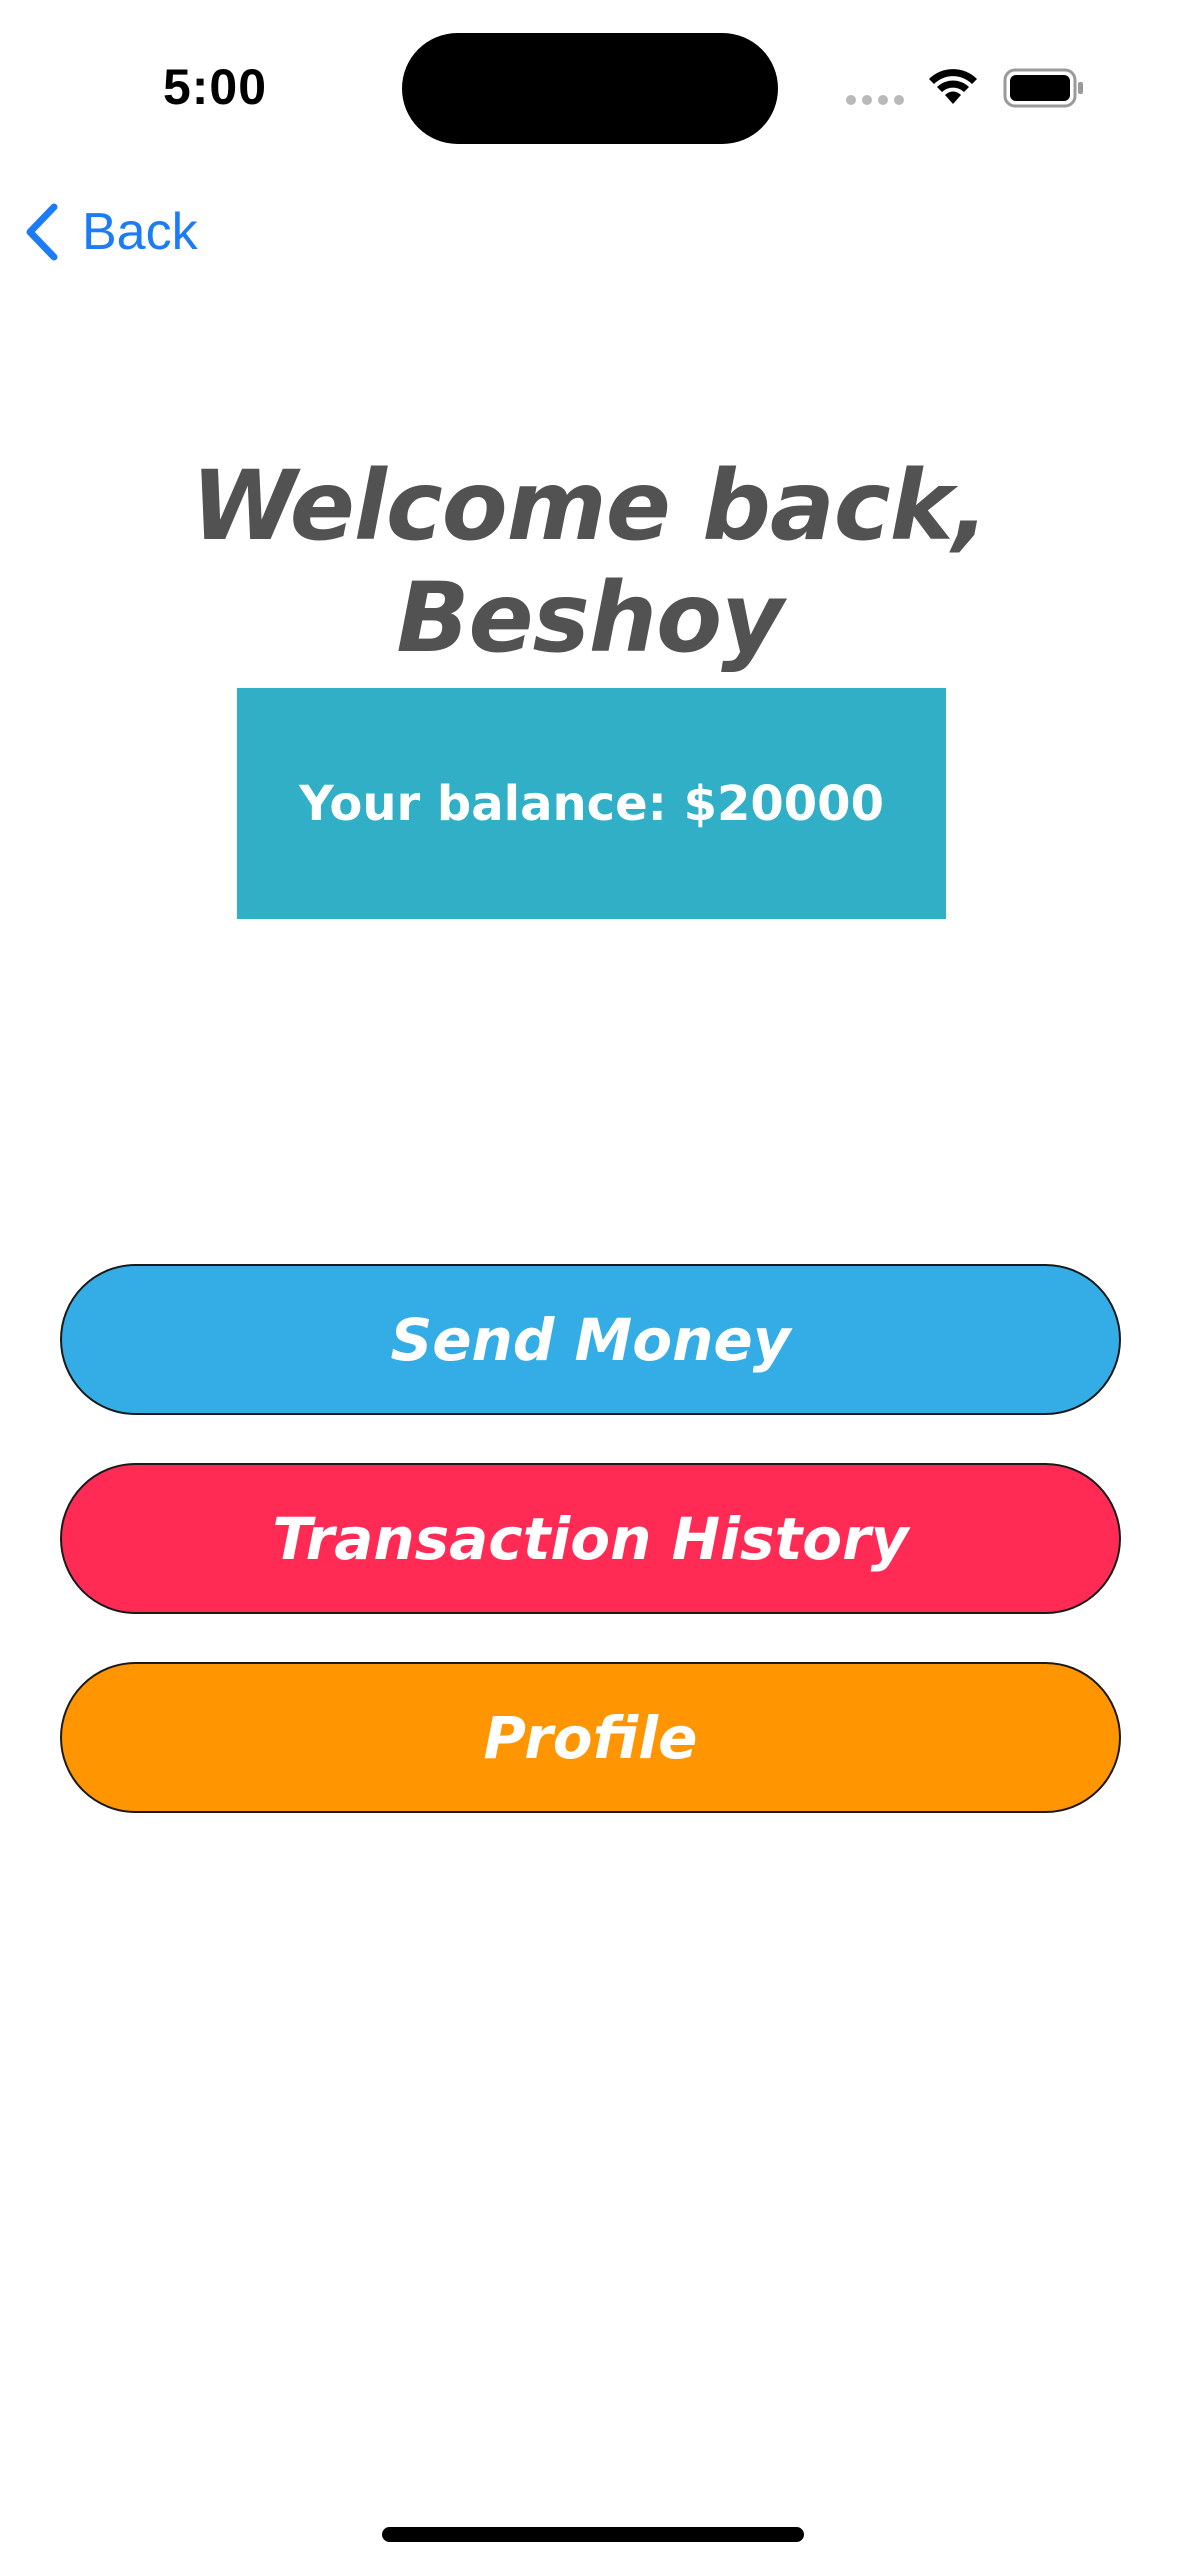 The height and width of the screenshot is (2556, 1179). I want to click on page-title: Welcome back, Beshoy, so click(590, 562).